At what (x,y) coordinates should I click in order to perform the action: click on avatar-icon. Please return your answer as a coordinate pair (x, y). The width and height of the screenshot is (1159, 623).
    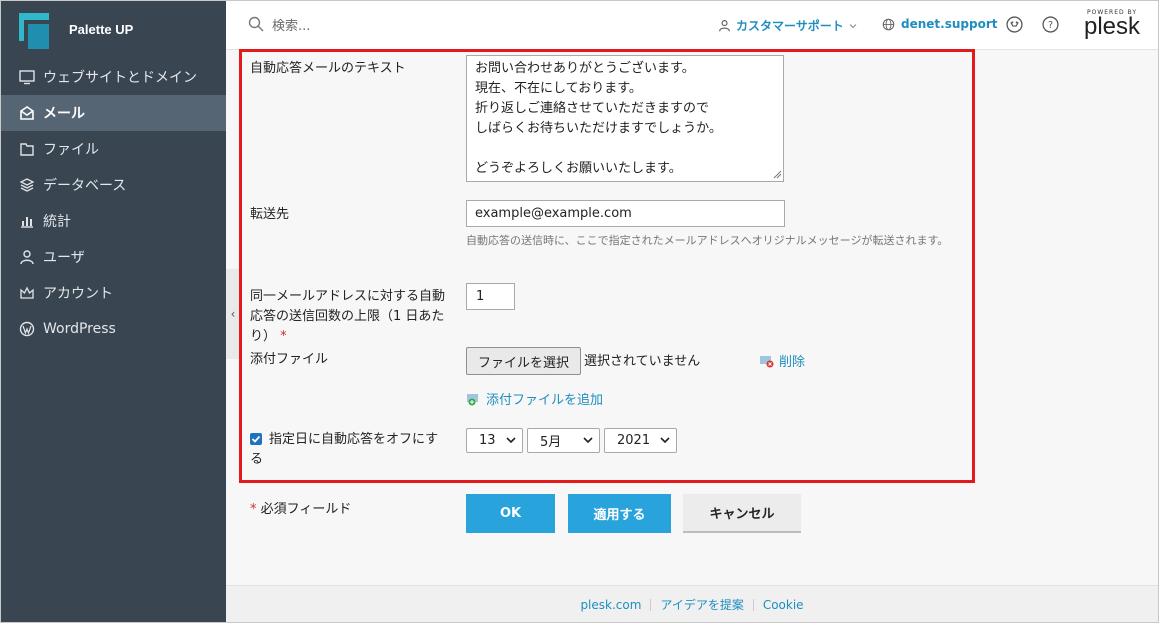
    Looking at the image, I should click on (1014, 24).